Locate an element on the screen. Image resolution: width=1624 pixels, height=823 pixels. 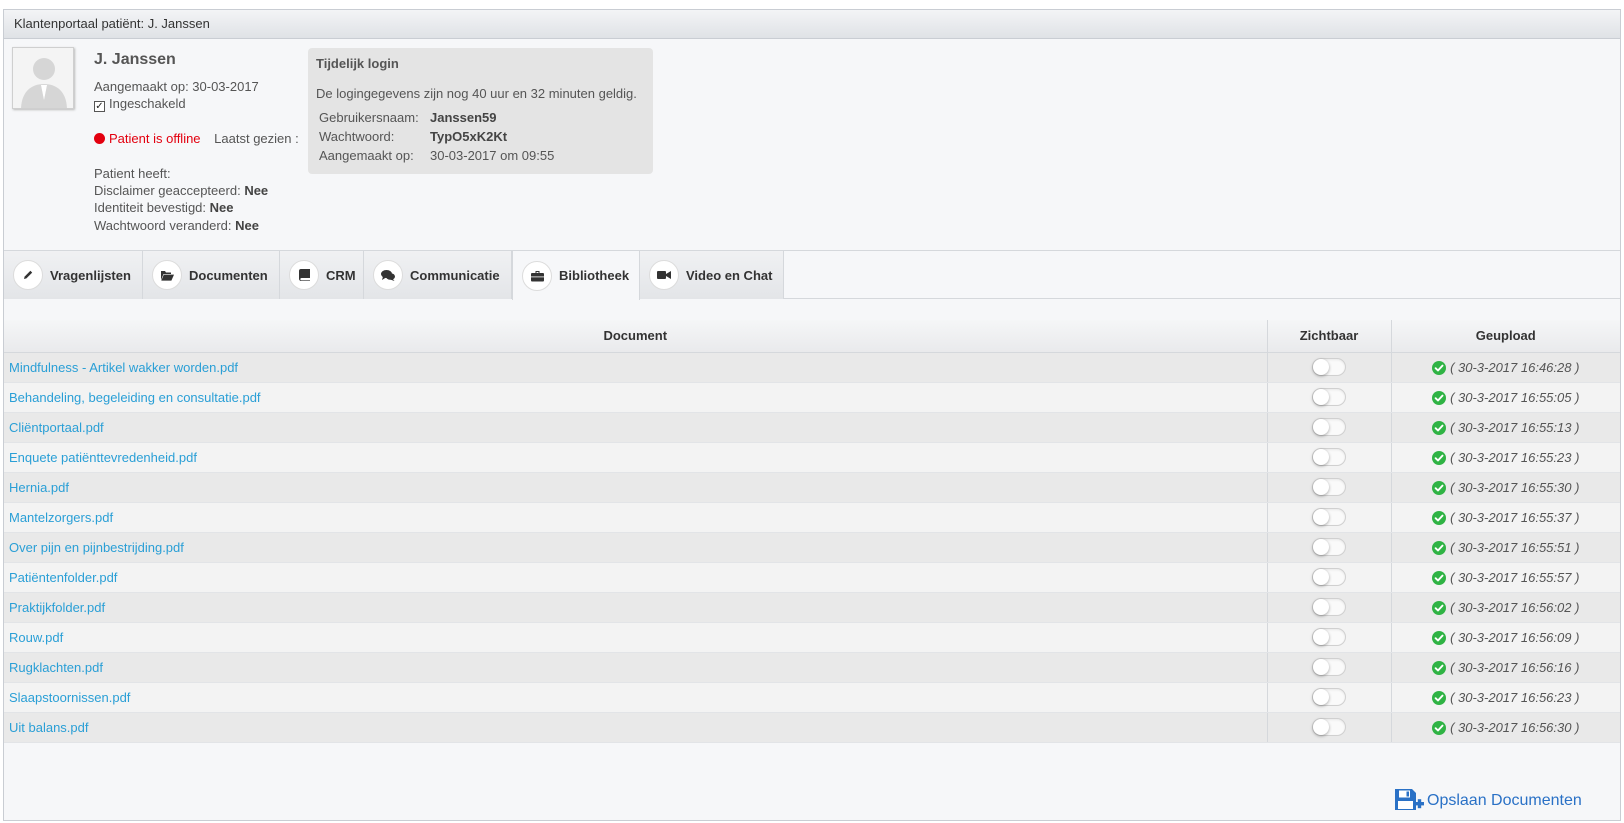
disclaimer-label: Disclaimer geaccepteerd: is located at coordinates (167, 190).